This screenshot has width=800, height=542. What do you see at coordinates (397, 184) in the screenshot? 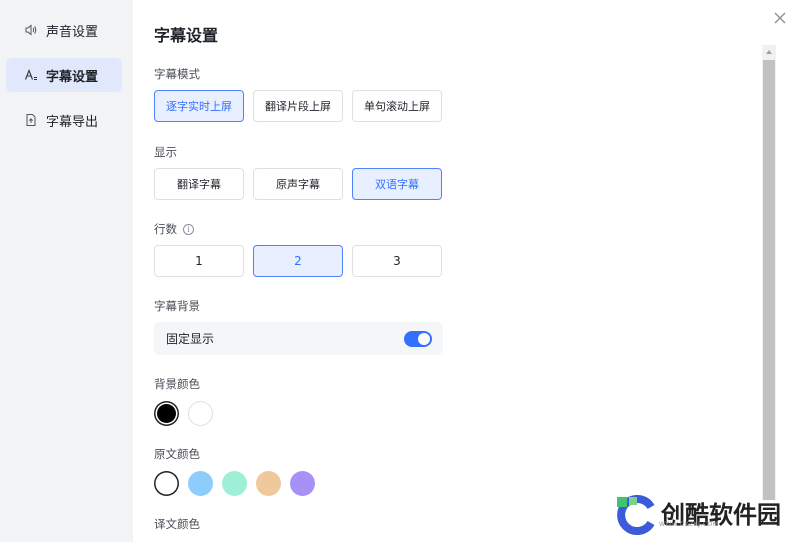
I see `display-option-bilingual: 双语字幕` at bounding box center [397, 184].